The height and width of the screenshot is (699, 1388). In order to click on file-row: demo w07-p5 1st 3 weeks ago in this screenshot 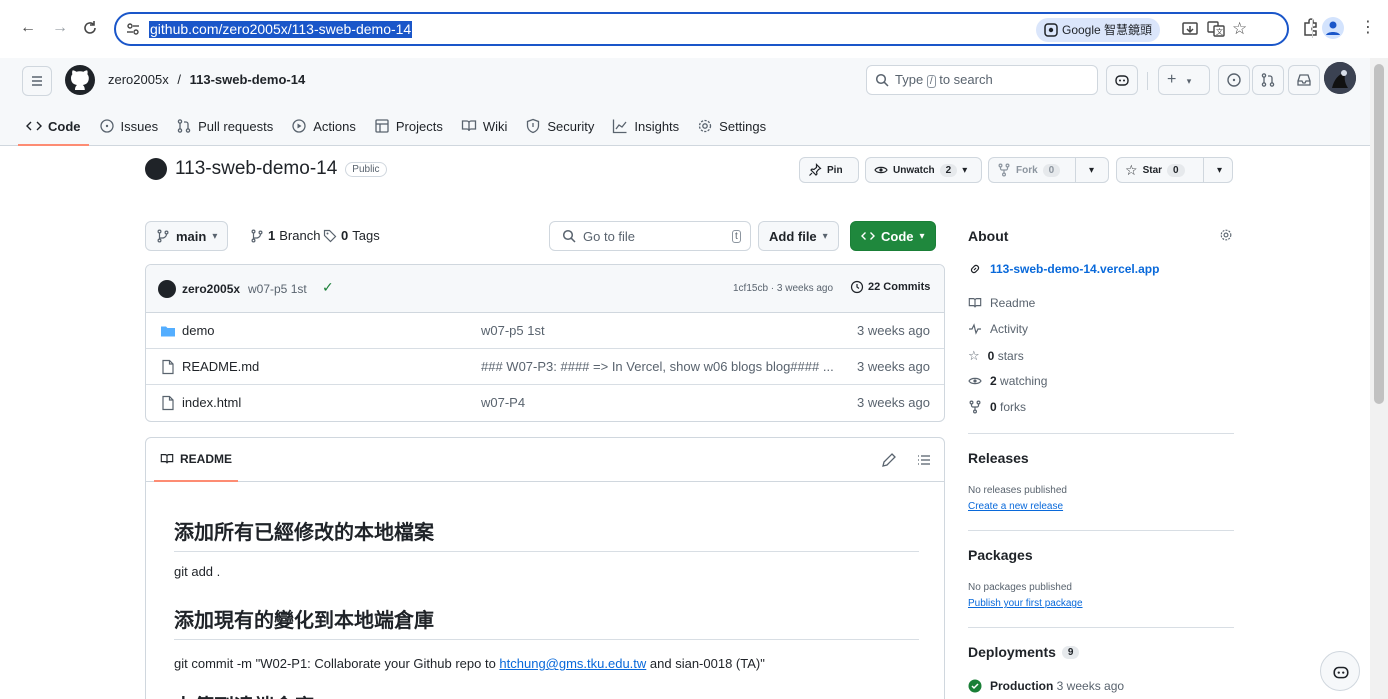, I will do `click(545, 331)`.